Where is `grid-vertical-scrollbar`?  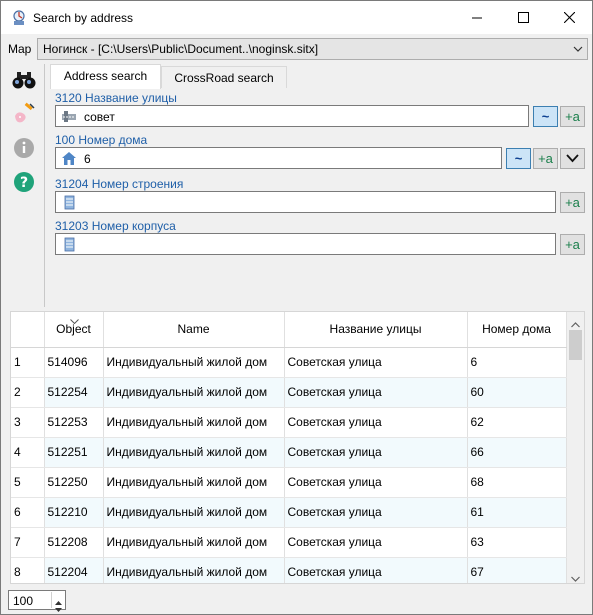 grid-vertical-scrollbar is located at coordinates (575, 447).